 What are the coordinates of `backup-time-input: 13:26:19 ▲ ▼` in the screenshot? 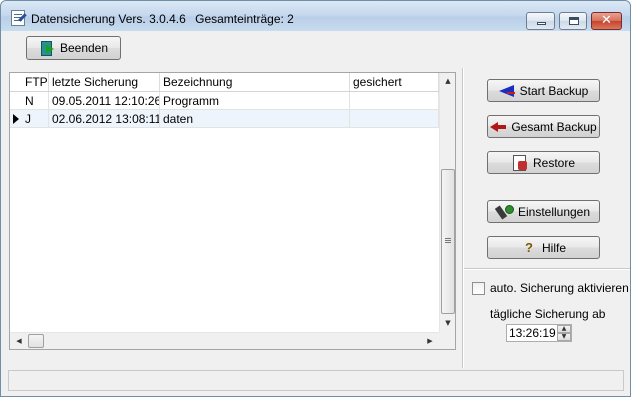 It's located at (539, 333).